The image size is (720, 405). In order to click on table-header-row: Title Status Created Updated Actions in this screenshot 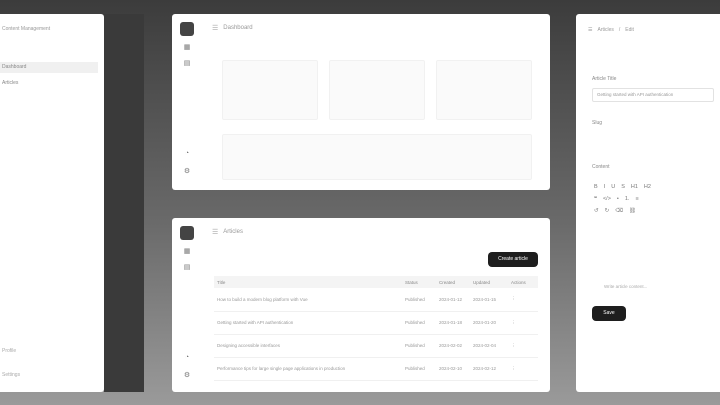, I will do `click(376, 282)`.